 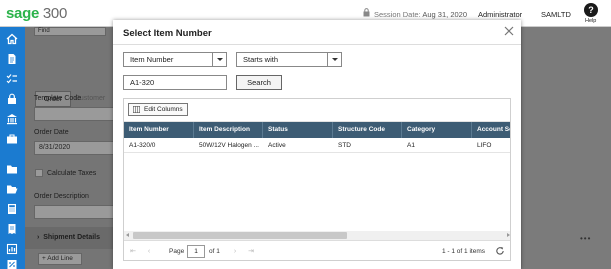 What do you see at coordinates (585, 238) in the screenshot?
I see `more-icon: •••` at bounding box center [585, 238].